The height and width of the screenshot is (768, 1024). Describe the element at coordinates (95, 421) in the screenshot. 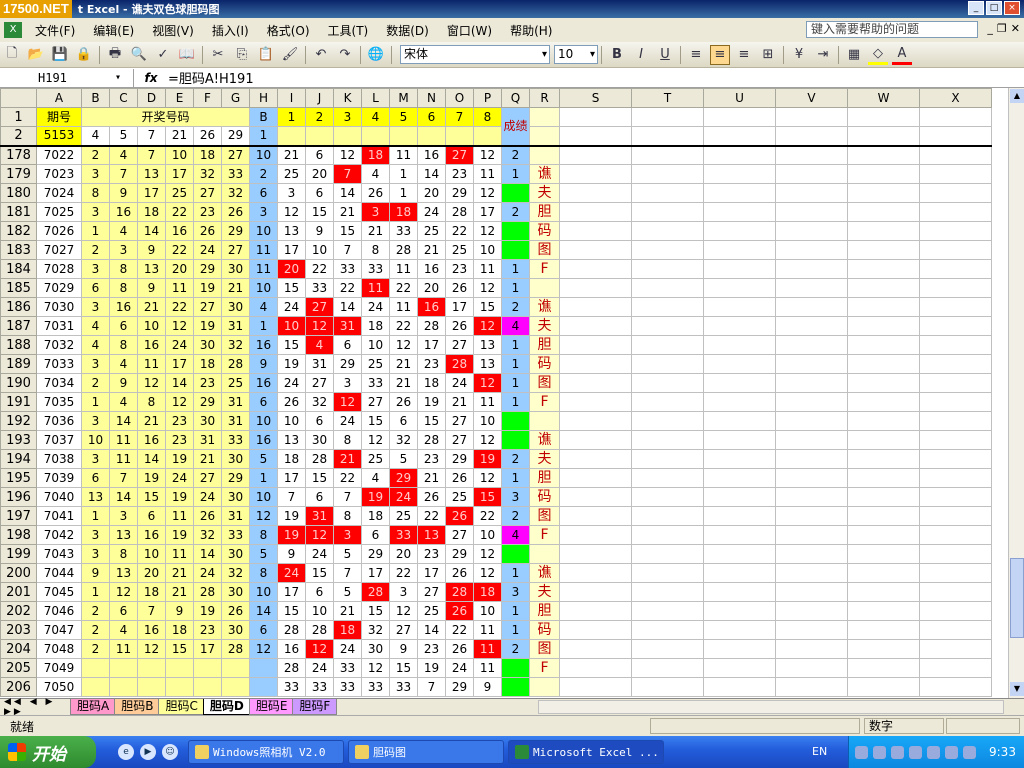

I see `draw-number-cell: 3` at that location.